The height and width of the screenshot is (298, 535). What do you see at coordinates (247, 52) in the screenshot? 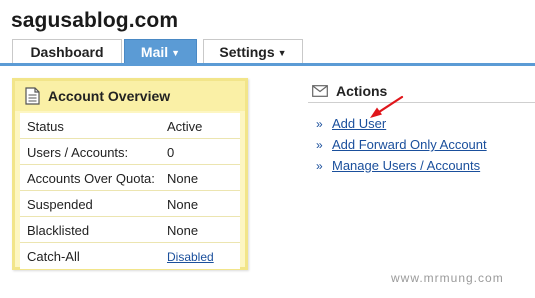
I see `tab-settings-label: Settings` at bounding box center [247, 52].